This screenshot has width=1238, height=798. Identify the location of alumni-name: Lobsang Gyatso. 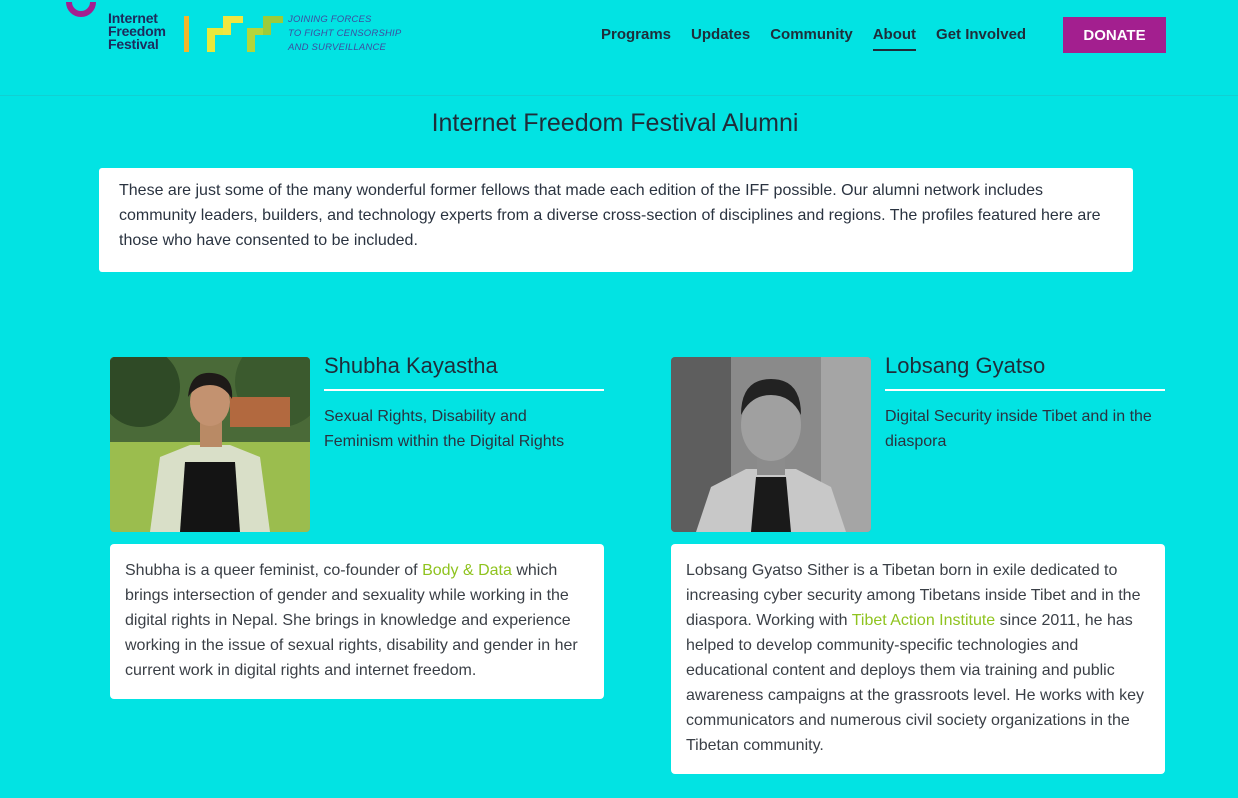
(1025, 372).